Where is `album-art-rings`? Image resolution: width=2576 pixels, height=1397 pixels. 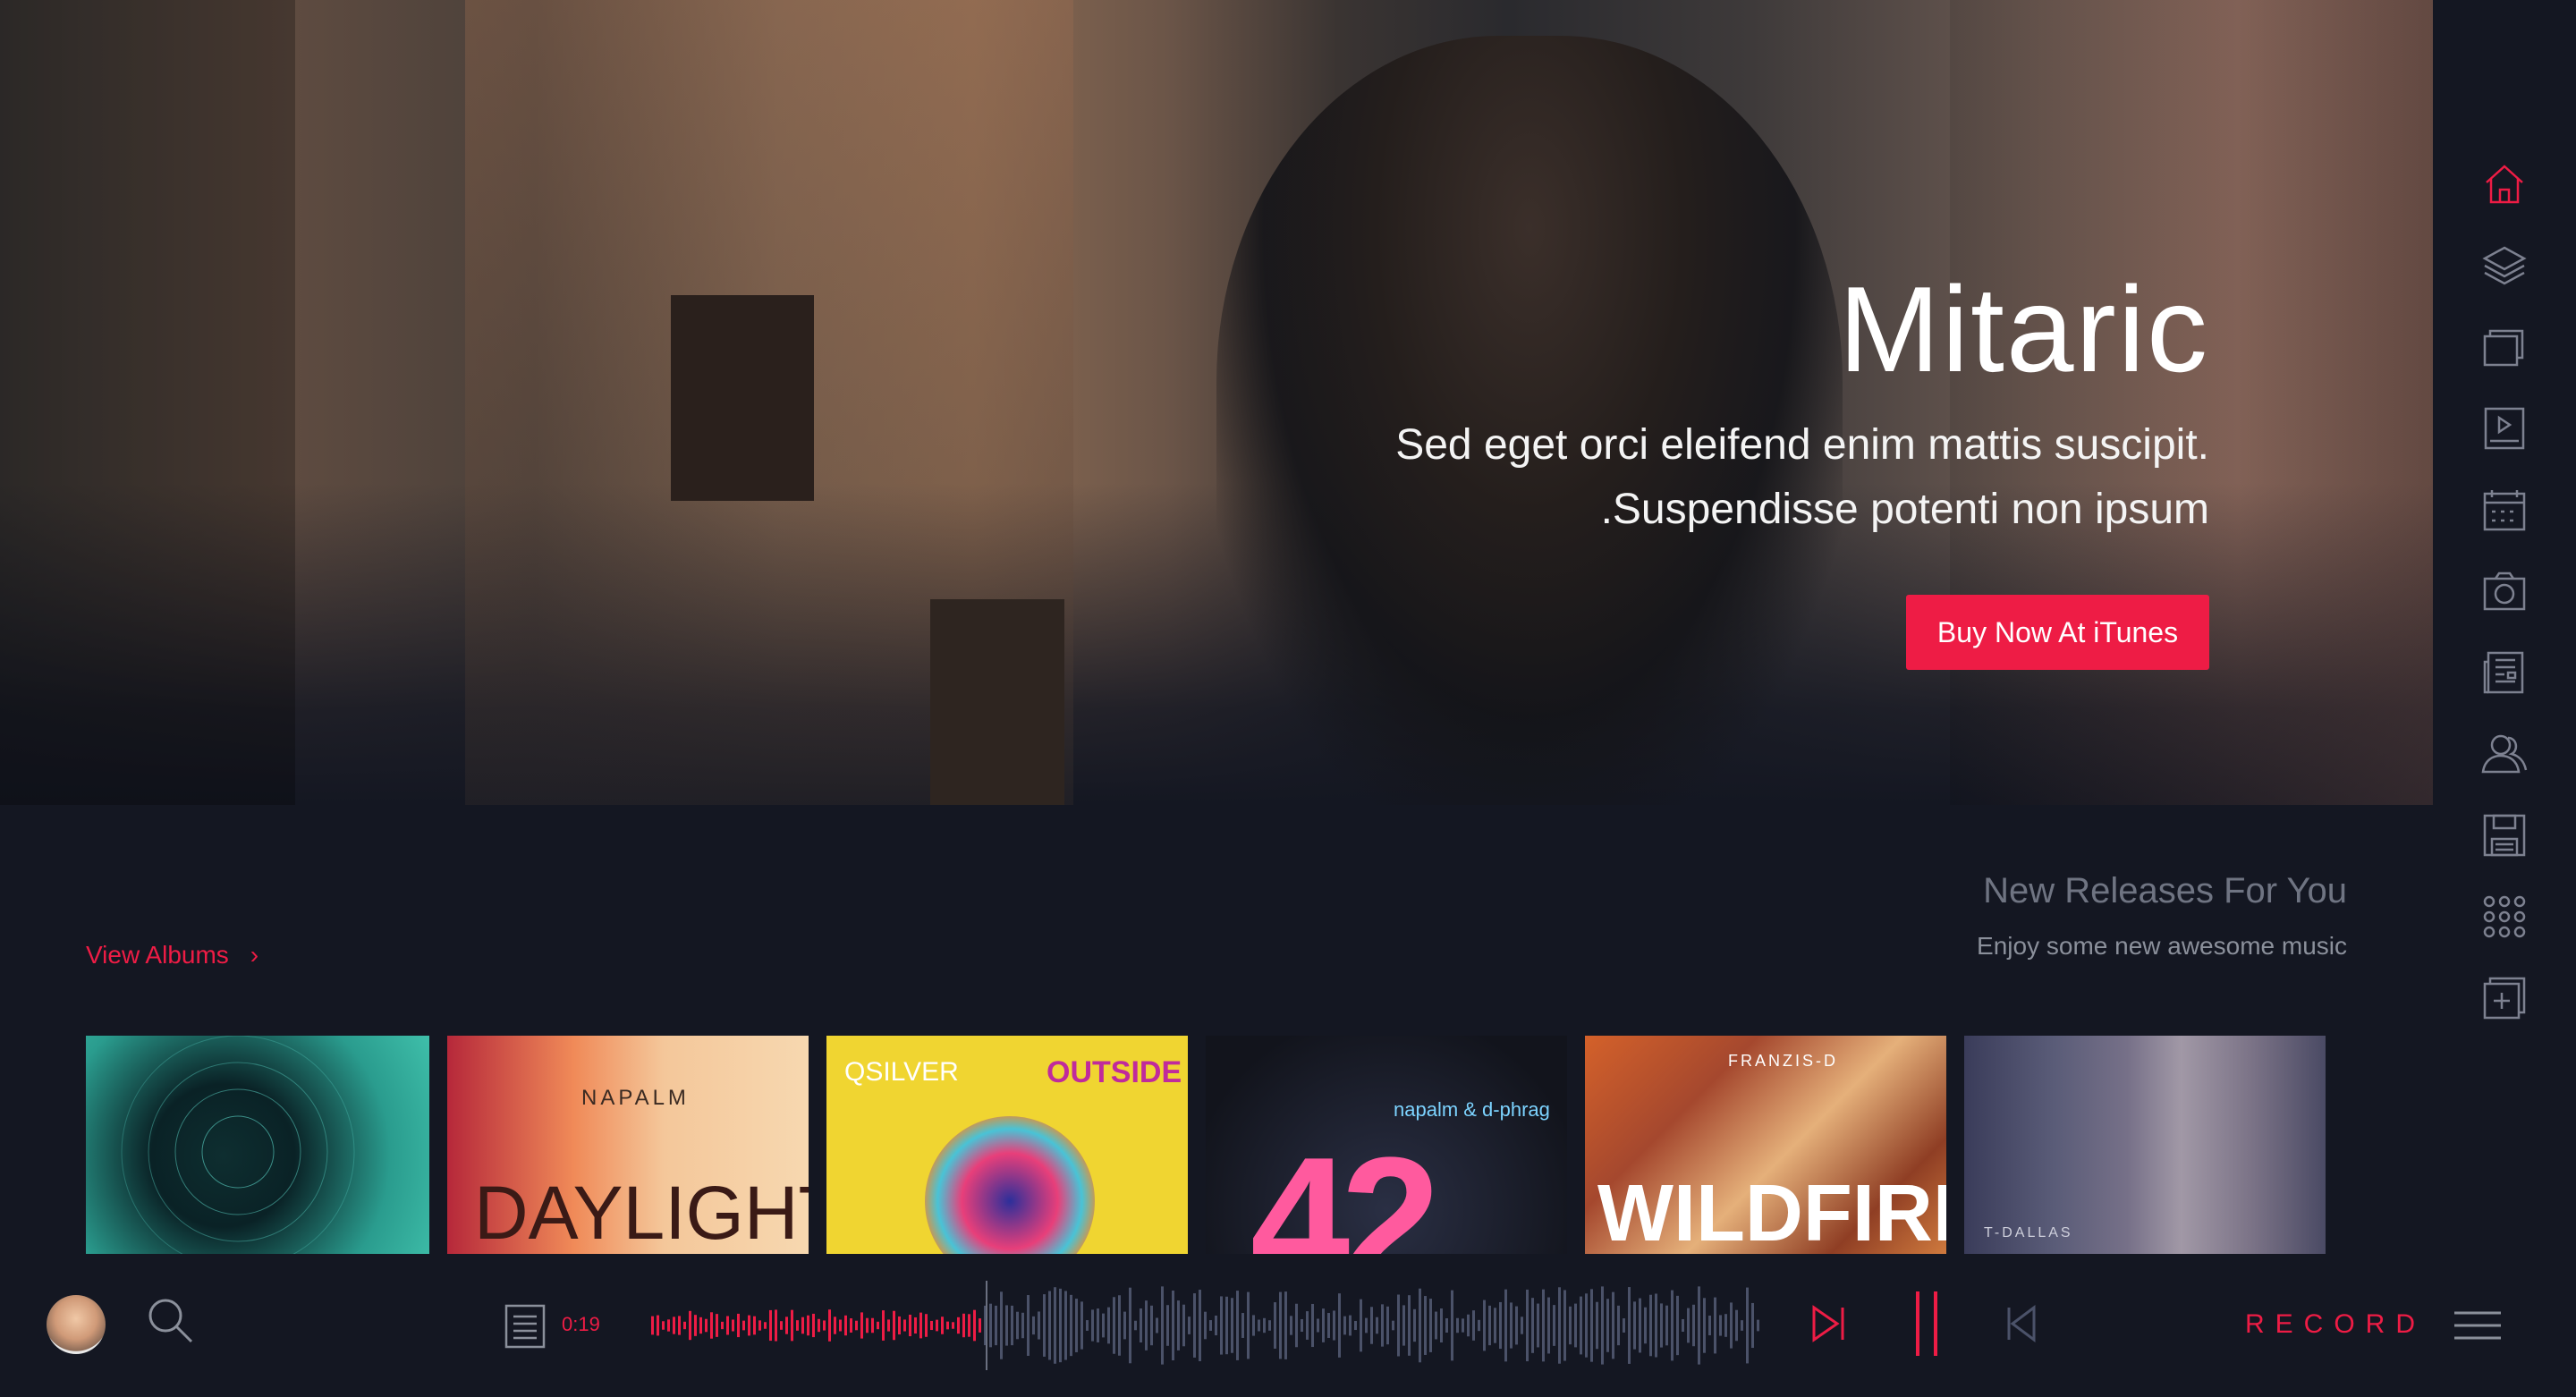
album-art-rings is located at coordinates (238, 1145).